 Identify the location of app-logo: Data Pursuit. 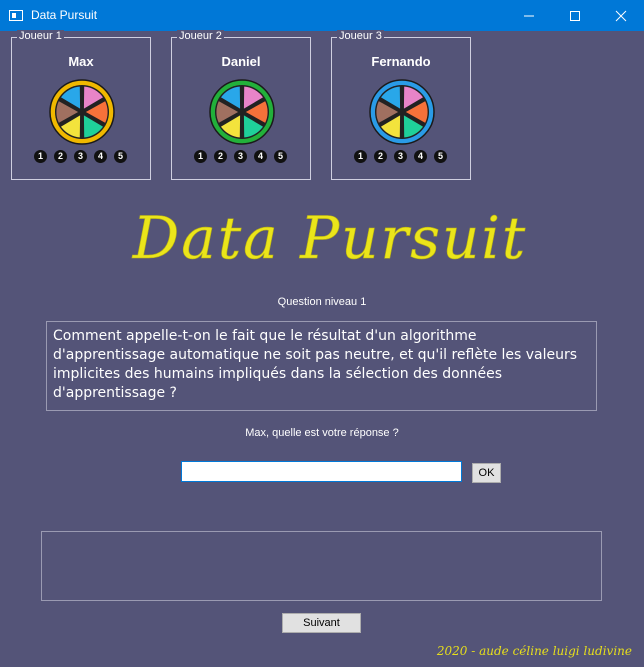
(329, 238).